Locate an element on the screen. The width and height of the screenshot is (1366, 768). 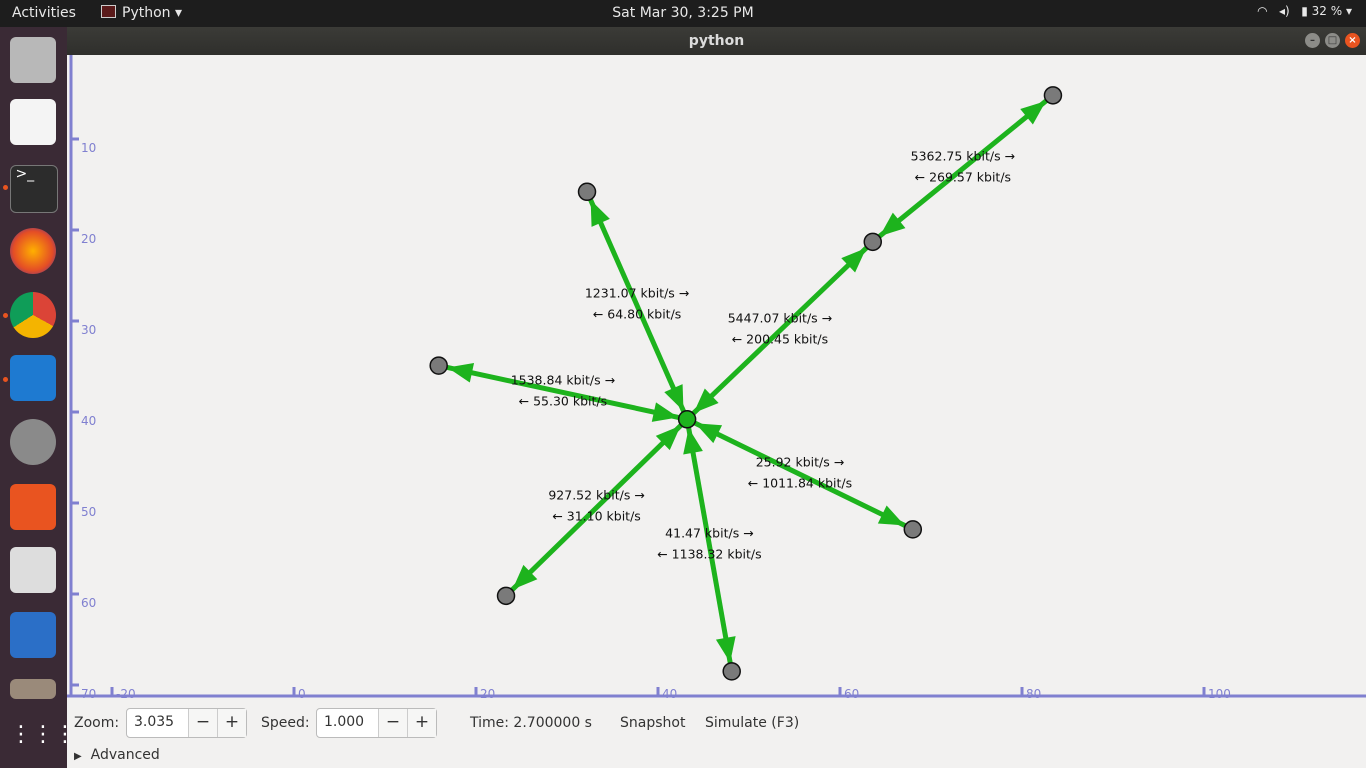
zoom-stepper: 3.035 − + is located at coordinates (186, 723).